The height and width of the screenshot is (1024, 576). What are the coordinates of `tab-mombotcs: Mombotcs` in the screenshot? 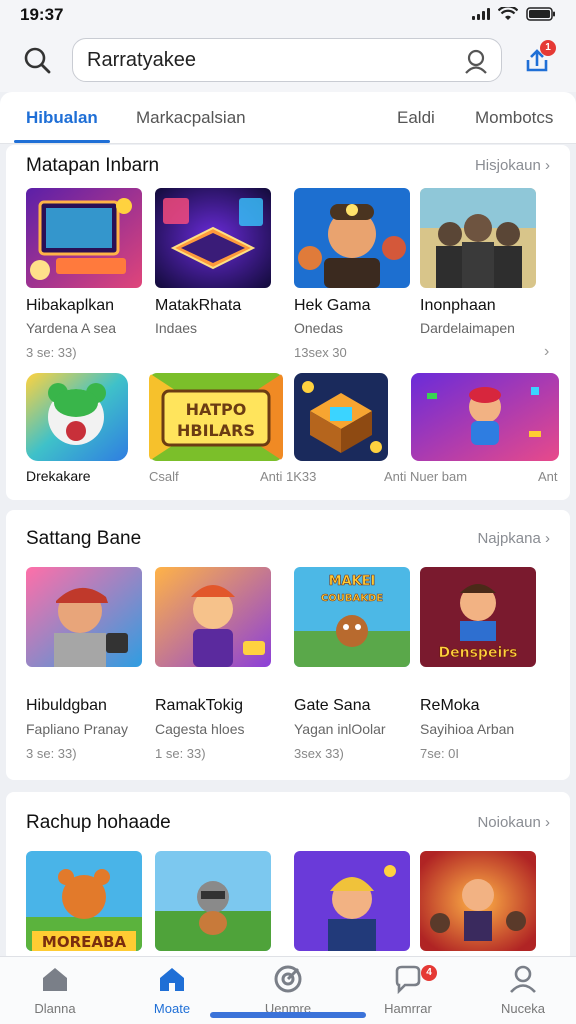 It's located at (514, 118).